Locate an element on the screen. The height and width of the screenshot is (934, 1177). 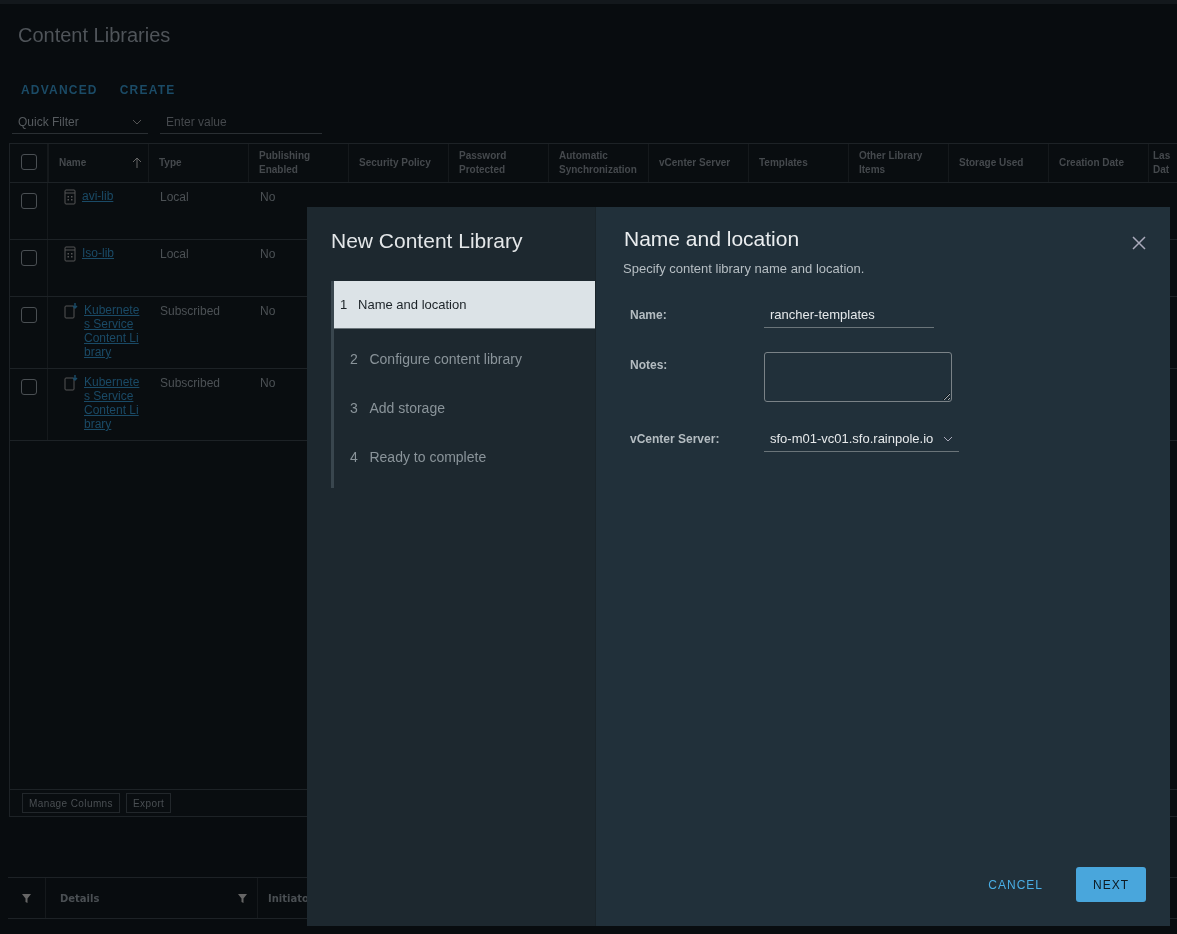
page-title: Content Libraries is located at coordinates (94, 35).